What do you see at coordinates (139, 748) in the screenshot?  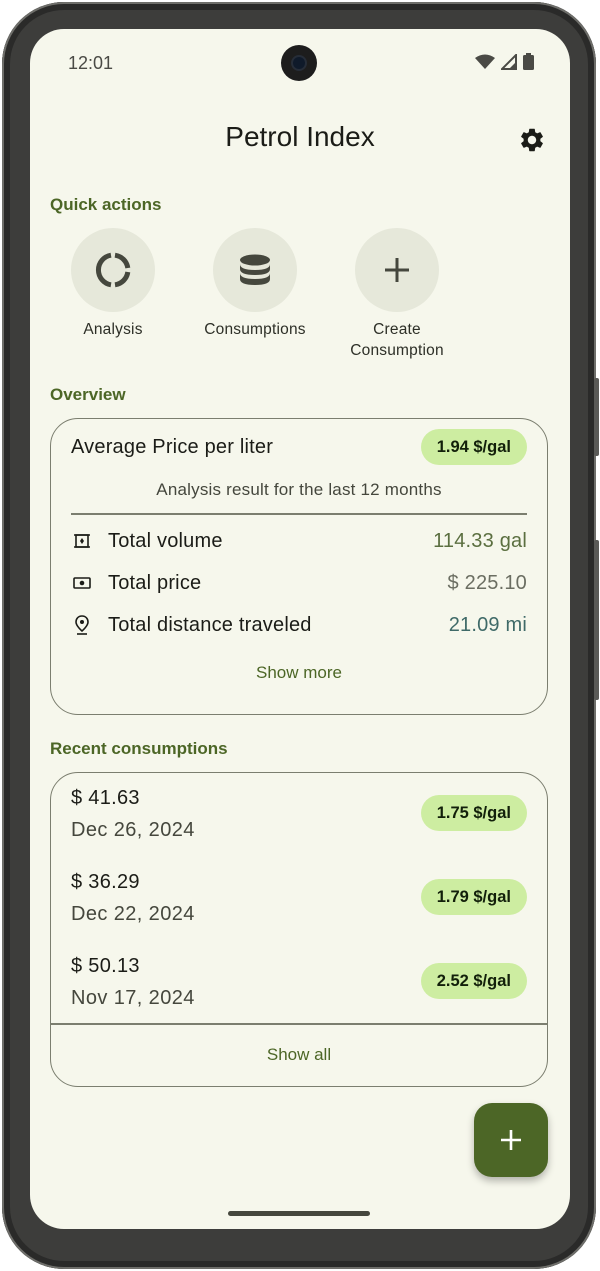 I see `recent-consumptions-heading: Recent consumptions` at bounding box center [139, 748].